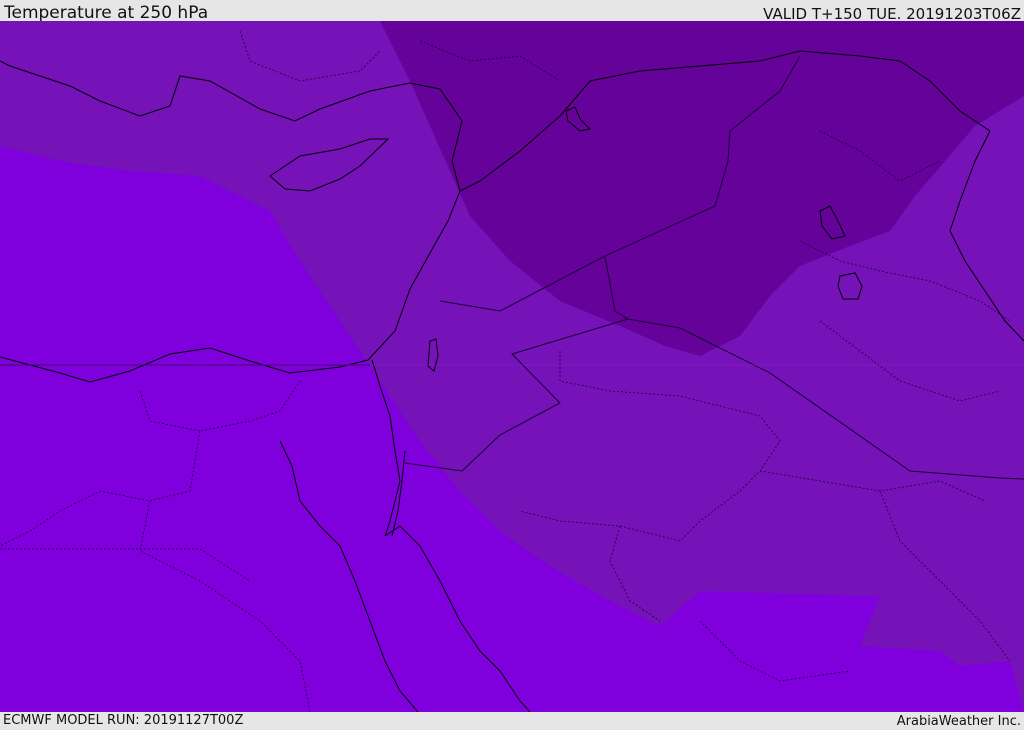 This screenshot has height=730, width=1024. I want to click on credit: ArabiaWeather Inc., so click(958, 721).